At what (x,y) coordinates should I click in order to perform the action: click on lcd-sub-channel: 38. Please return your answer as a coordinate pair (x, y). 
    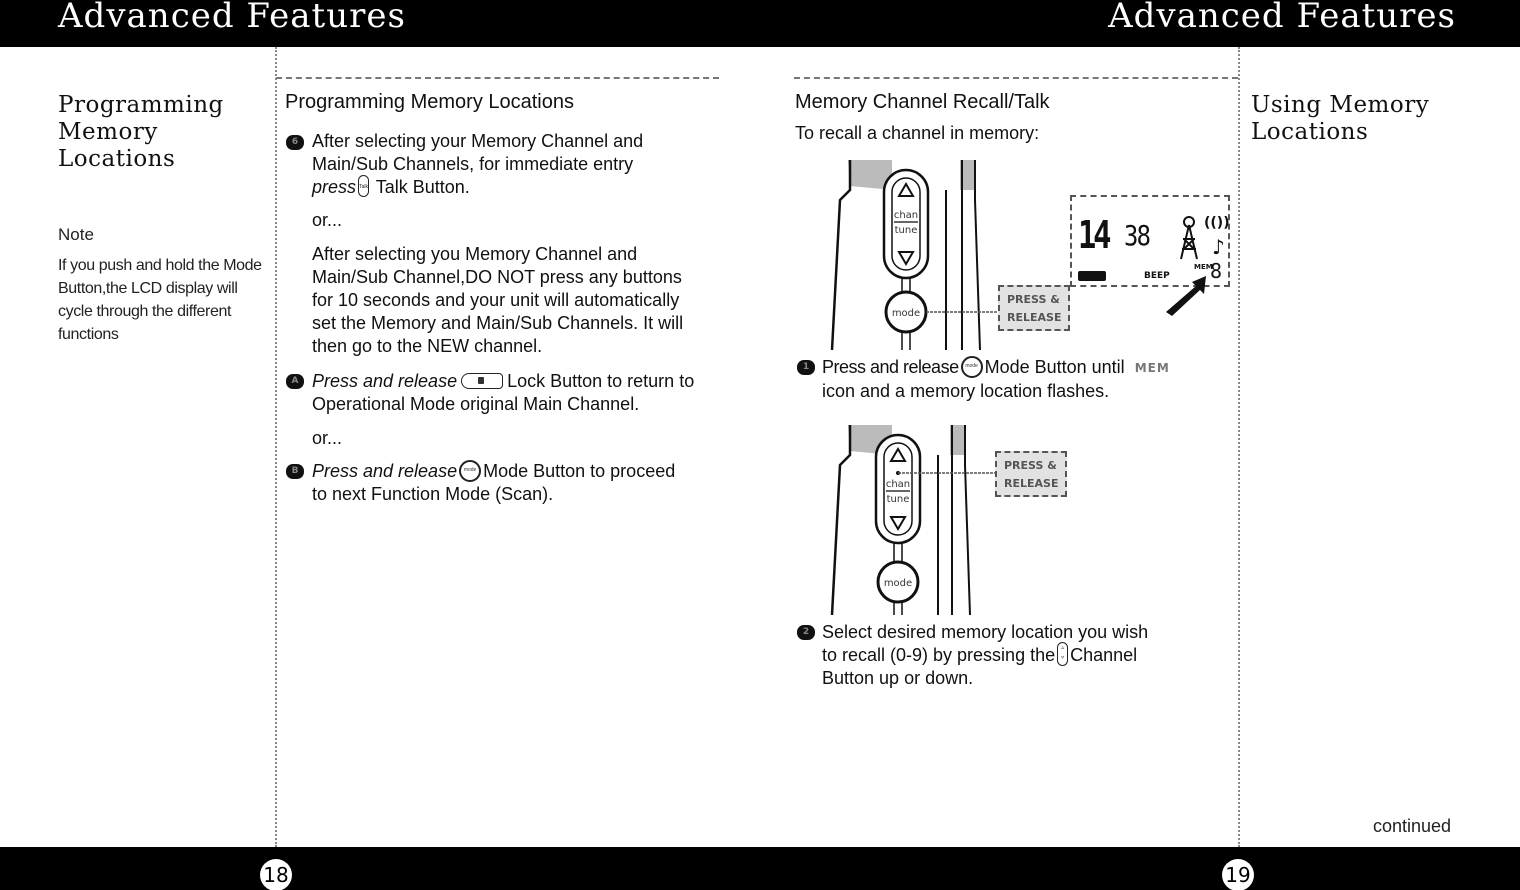
    Looking at the image, I should click on (1137, 235).